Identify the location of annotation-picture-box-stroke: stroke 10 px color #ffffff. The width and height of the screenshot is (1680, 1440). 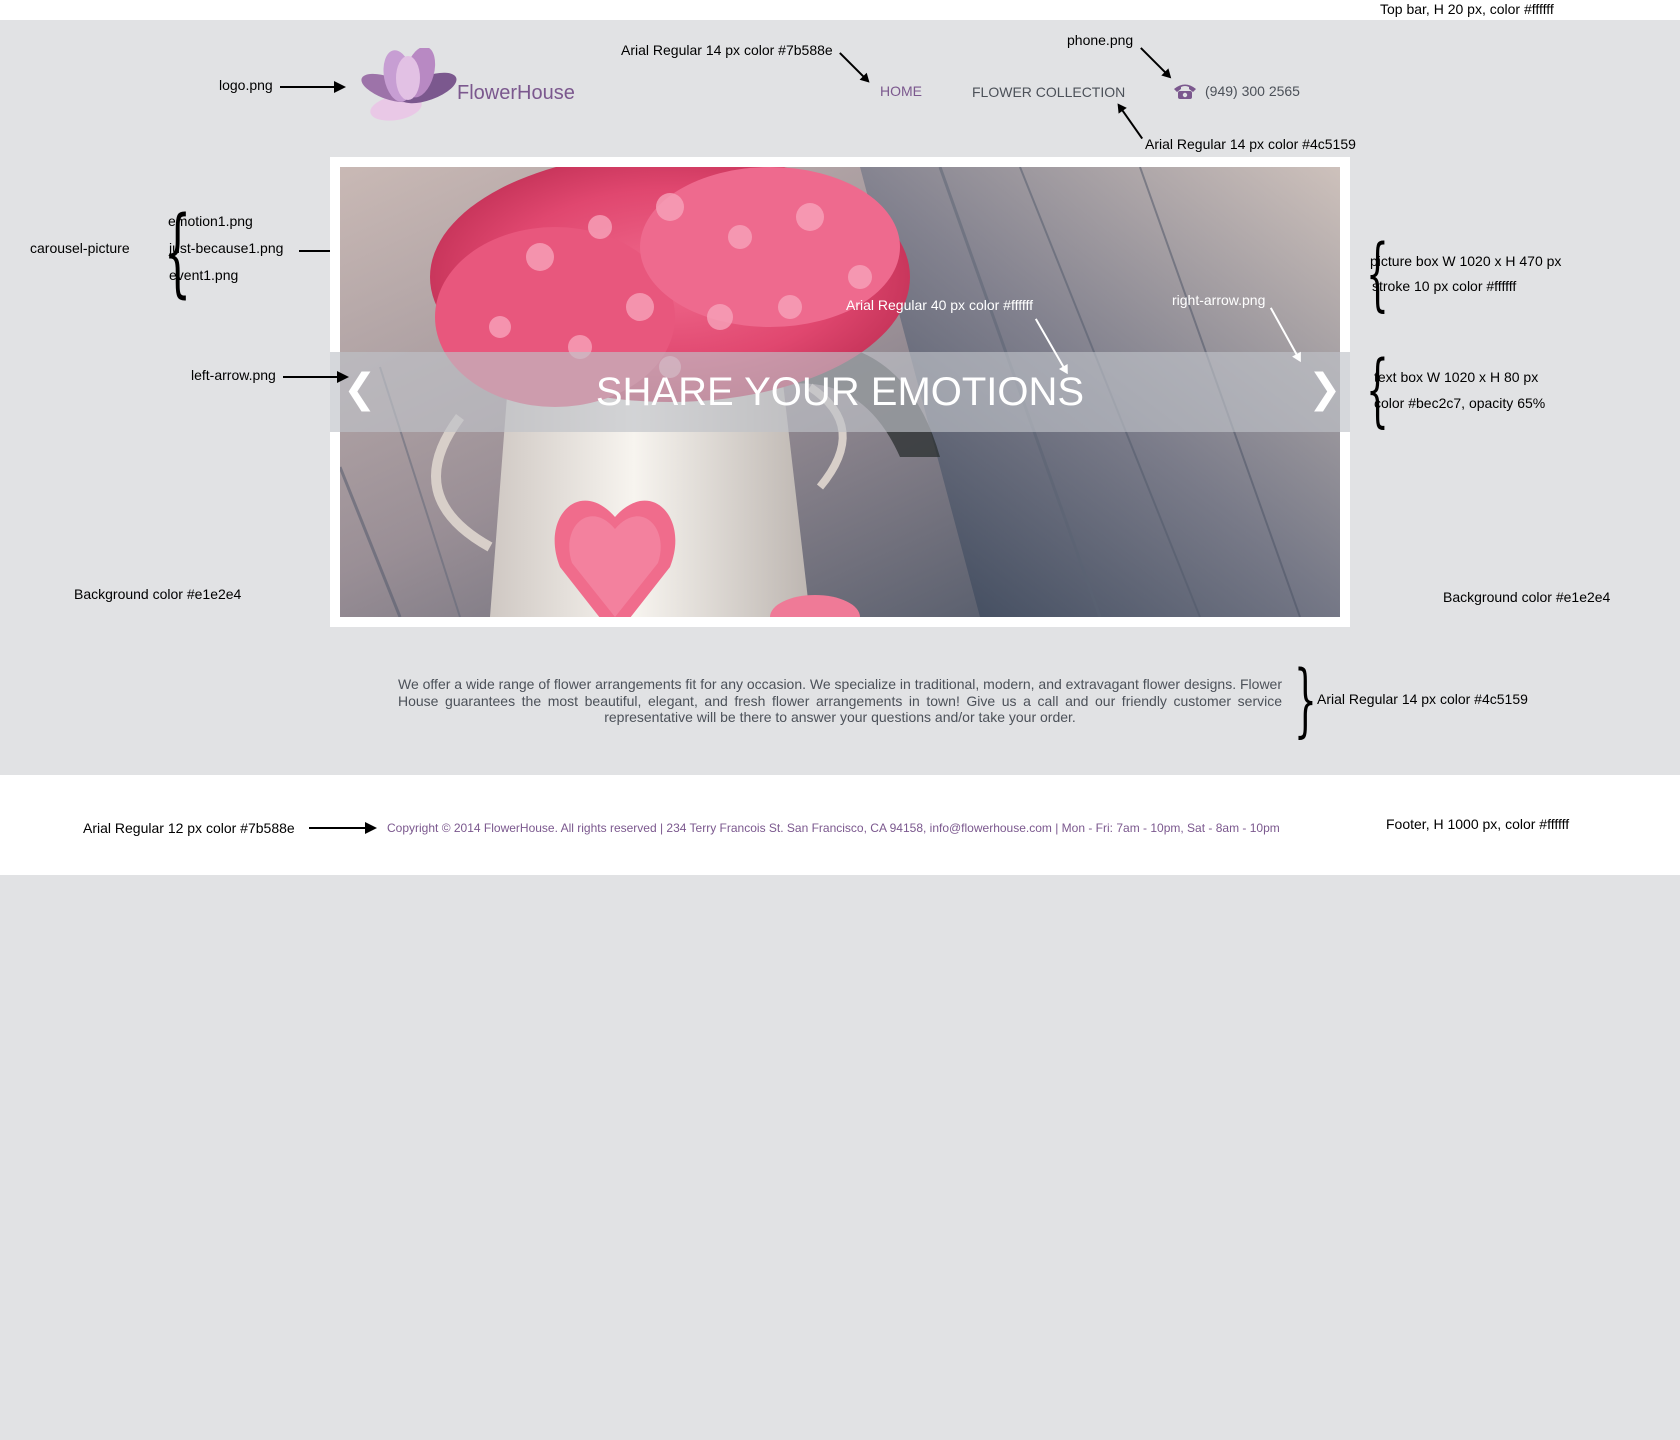
(1444, 286).